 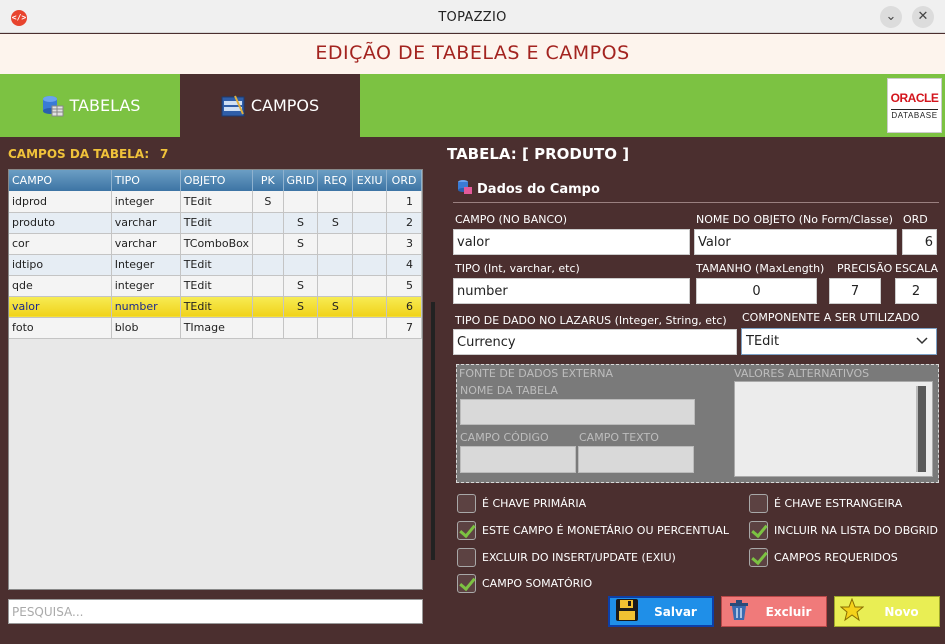 I want to click on table-row: valor number TEdit S S 6, so click(x=215, y=307).